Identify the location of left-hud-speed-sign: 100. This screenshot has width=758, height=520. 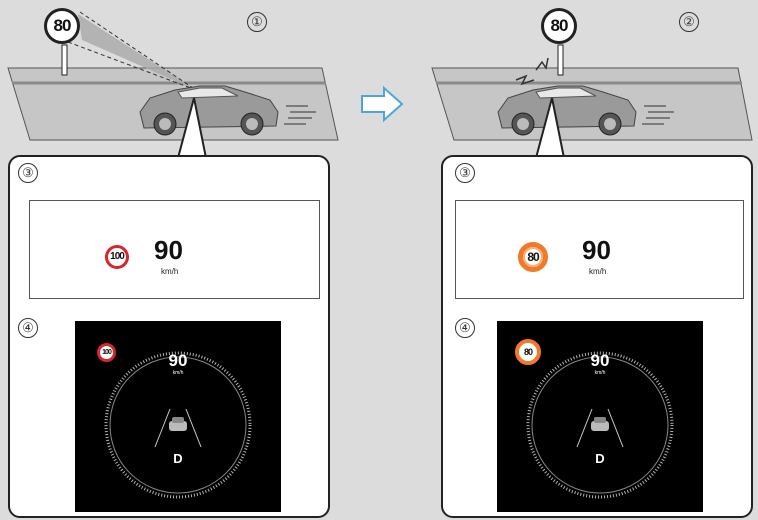
(117, 257).